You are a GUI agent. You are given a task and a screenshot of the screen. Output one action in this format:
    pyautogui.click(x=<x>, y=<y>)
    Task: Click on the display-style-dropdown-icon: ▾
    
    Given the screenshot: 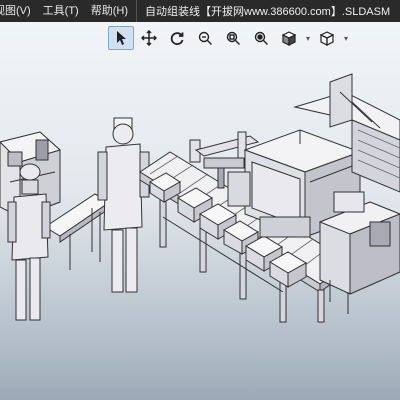 What is the action you would take?
    pyautogui.click(x=346, y=38)
    